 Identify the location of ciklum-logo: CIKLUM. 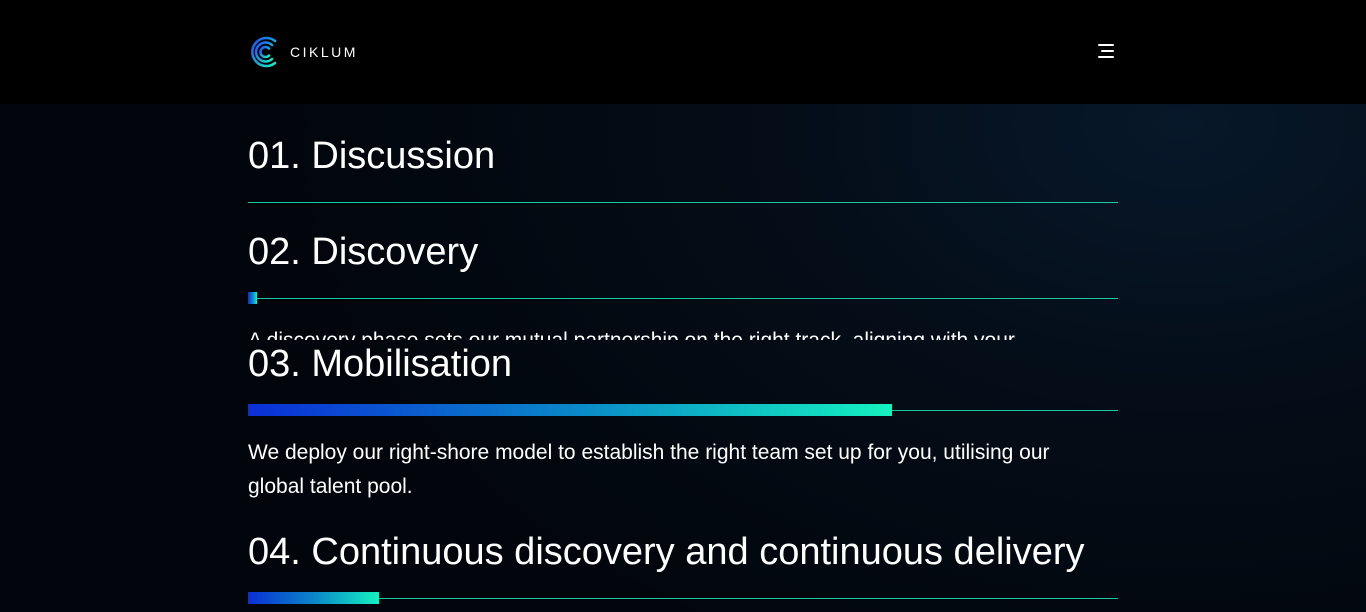
(303, 52).